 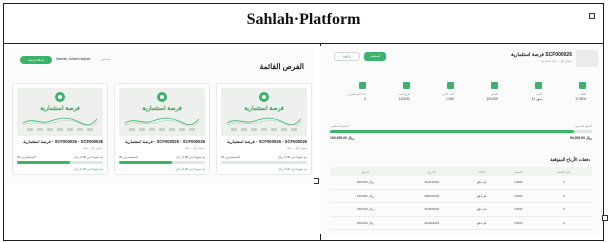 What do you see at coordinates (582, 94) in the screenshot?
I see `stat-label: العائد` at bounding box center [582, 94].